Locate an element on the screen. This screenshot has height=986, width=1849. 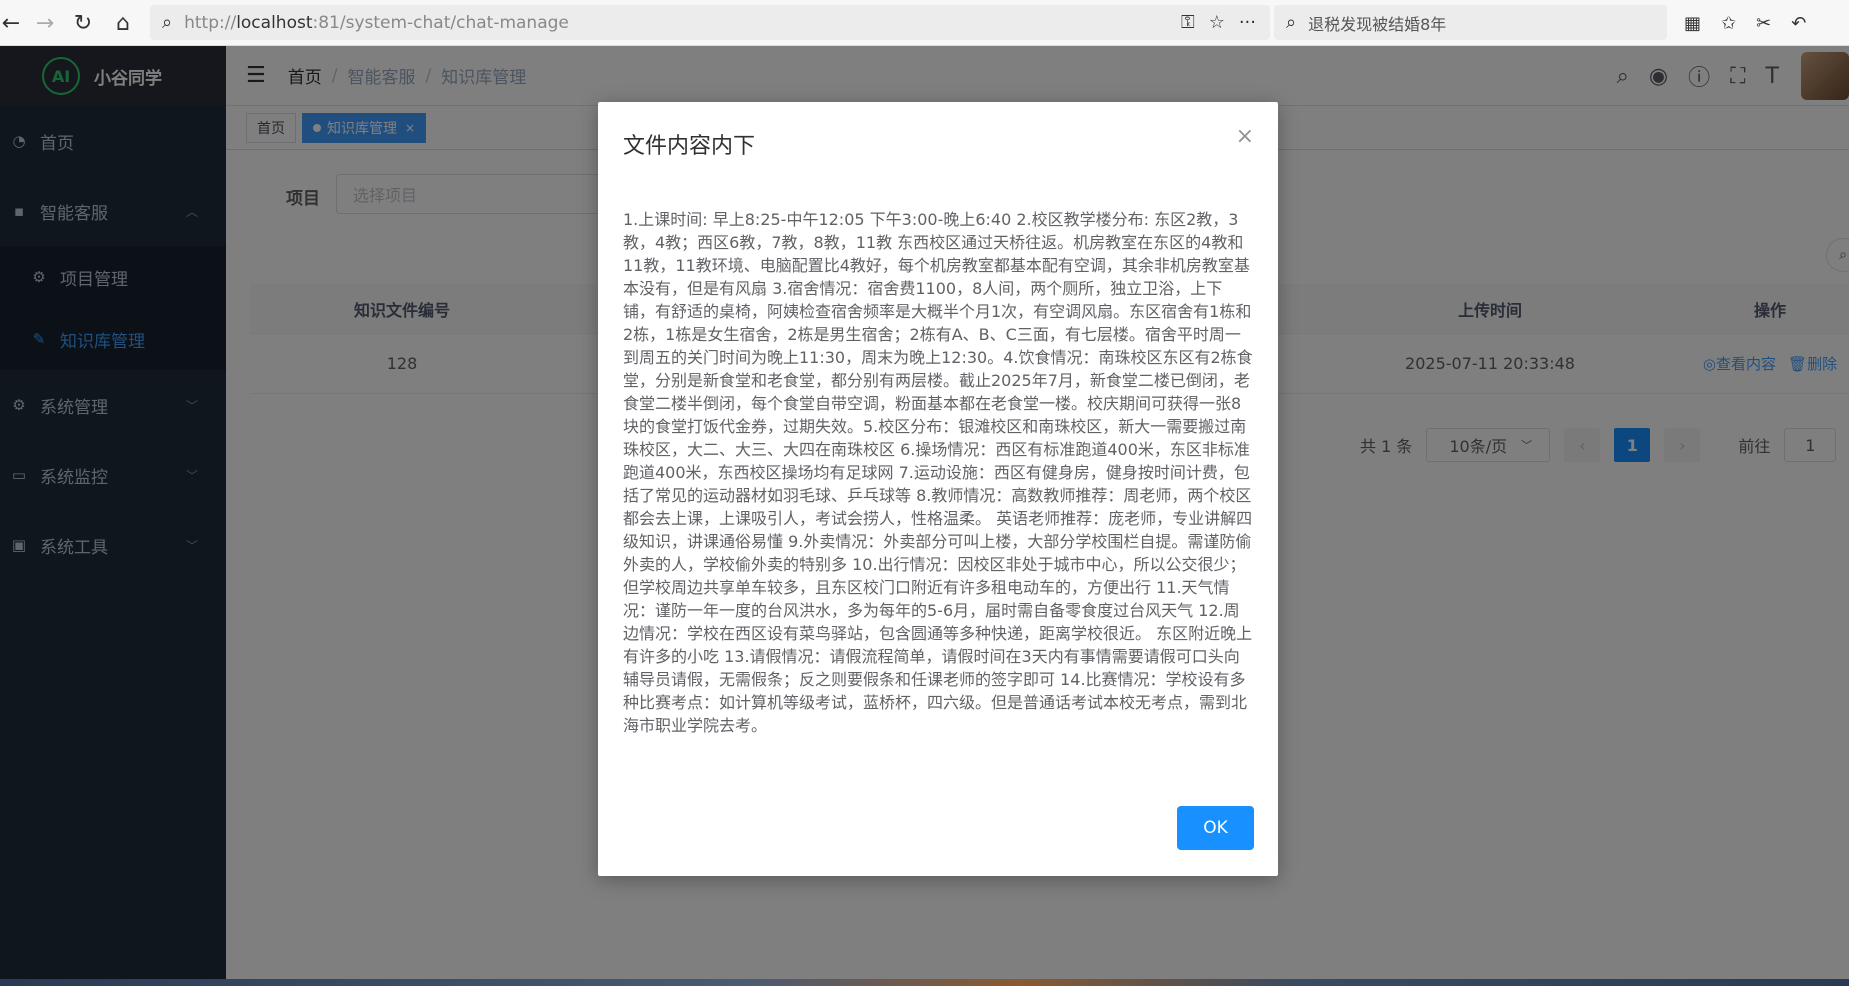
key-icon: ⚿ is located at coordinates (1188, 22).